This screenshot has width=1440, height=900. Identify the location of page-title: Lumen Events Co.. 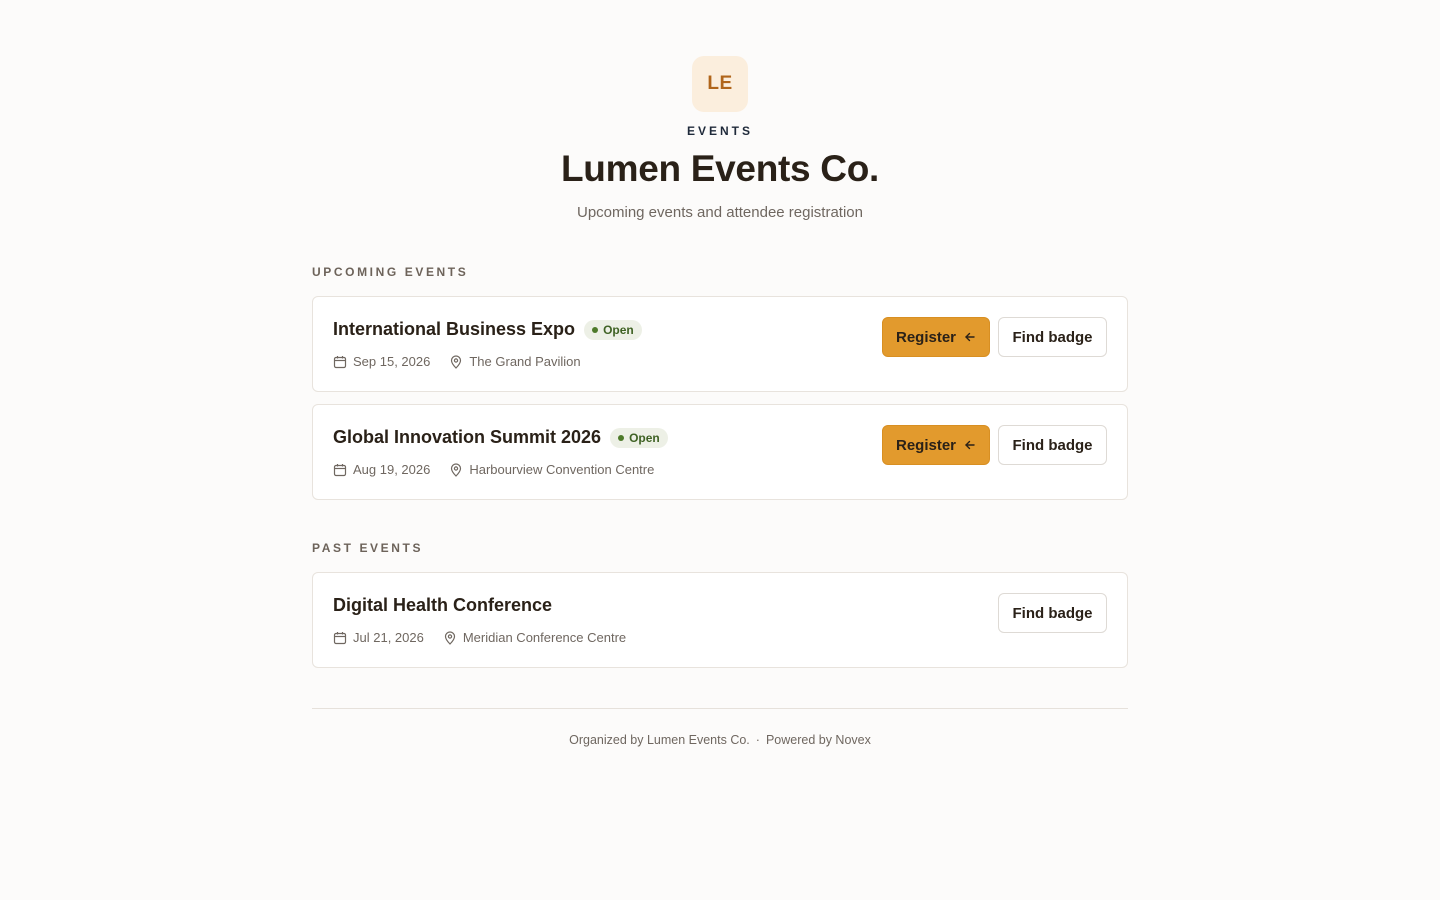
(720, 168).